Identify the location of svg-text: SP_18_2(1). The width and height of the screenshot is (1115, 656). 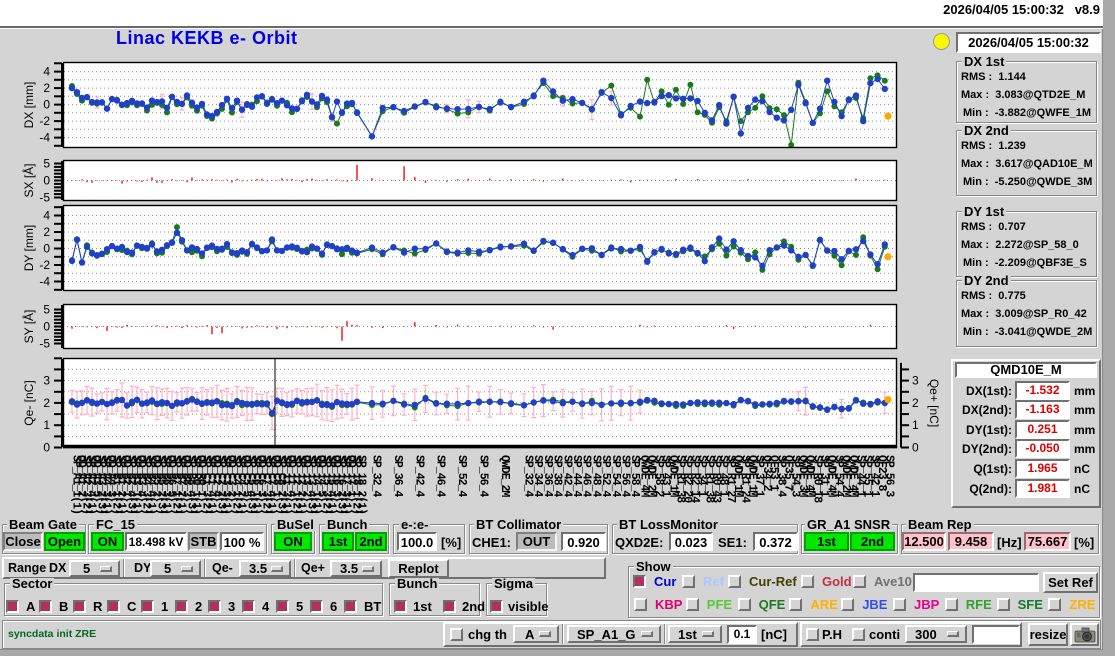
(361, 484).